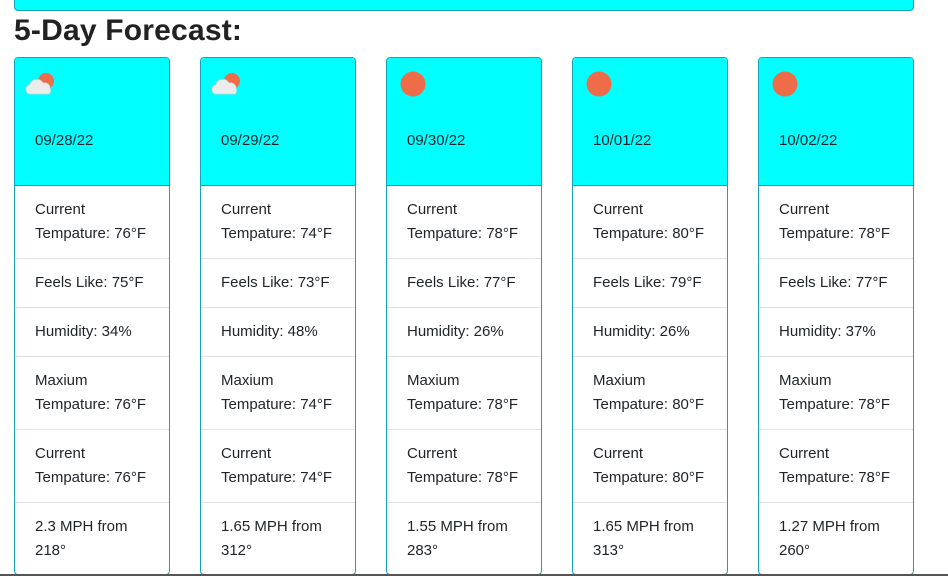  I want to click on max-temp-row: Maxium Tempature: 74°F, so click(278, 393).